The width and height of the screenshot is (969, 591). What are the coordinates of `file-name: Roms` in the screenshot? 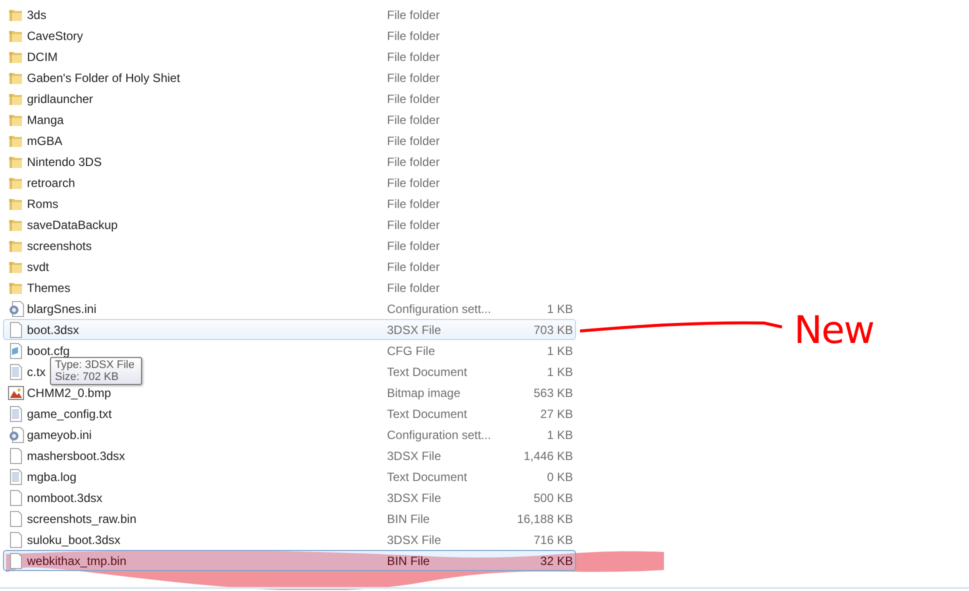 It's located at (42, 203).